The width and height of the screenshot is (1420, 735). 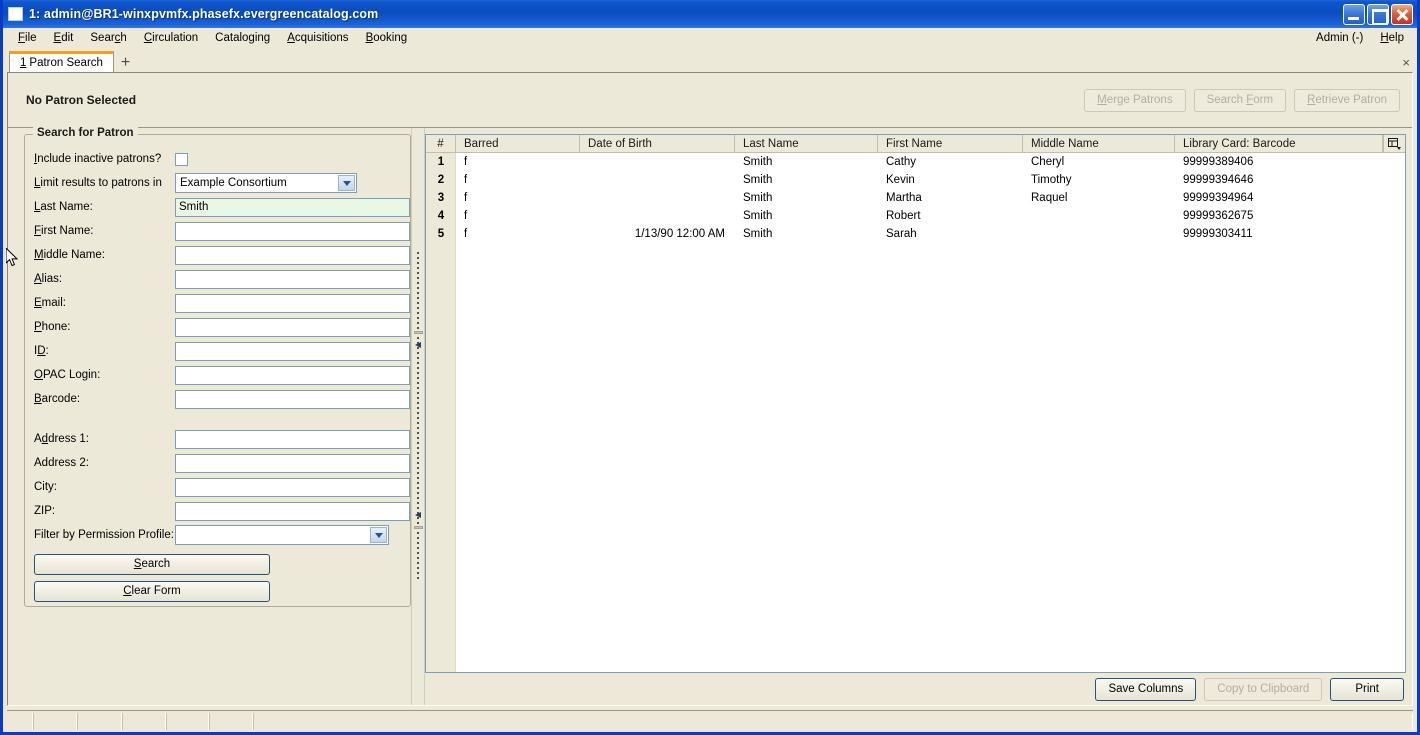 I want to click on search-button: Search, so click(x=152, y=564).